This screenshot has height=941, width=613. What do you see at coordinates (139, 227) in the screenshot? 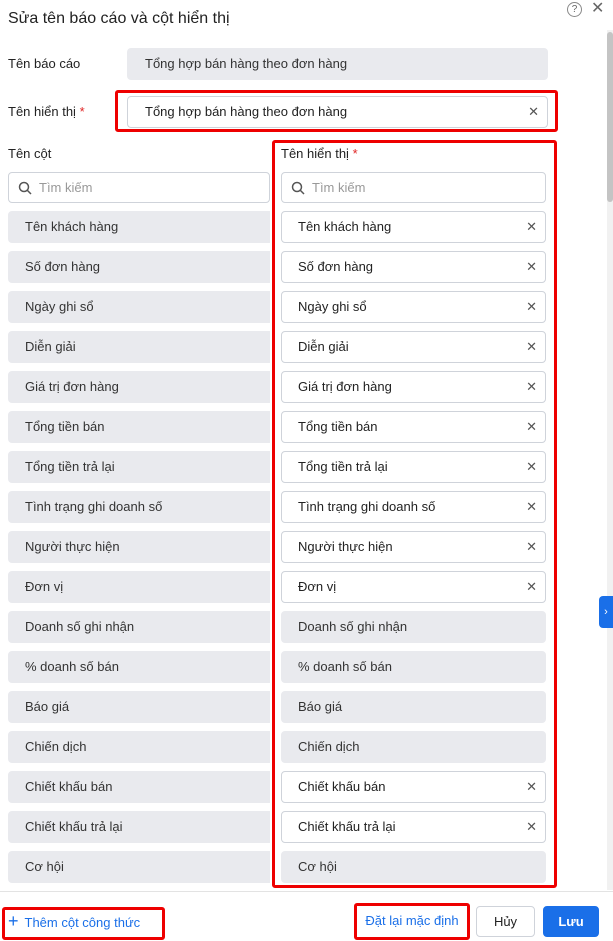
I see `column-name-item: Tên khách hàng` at bounding box center [139, 227].